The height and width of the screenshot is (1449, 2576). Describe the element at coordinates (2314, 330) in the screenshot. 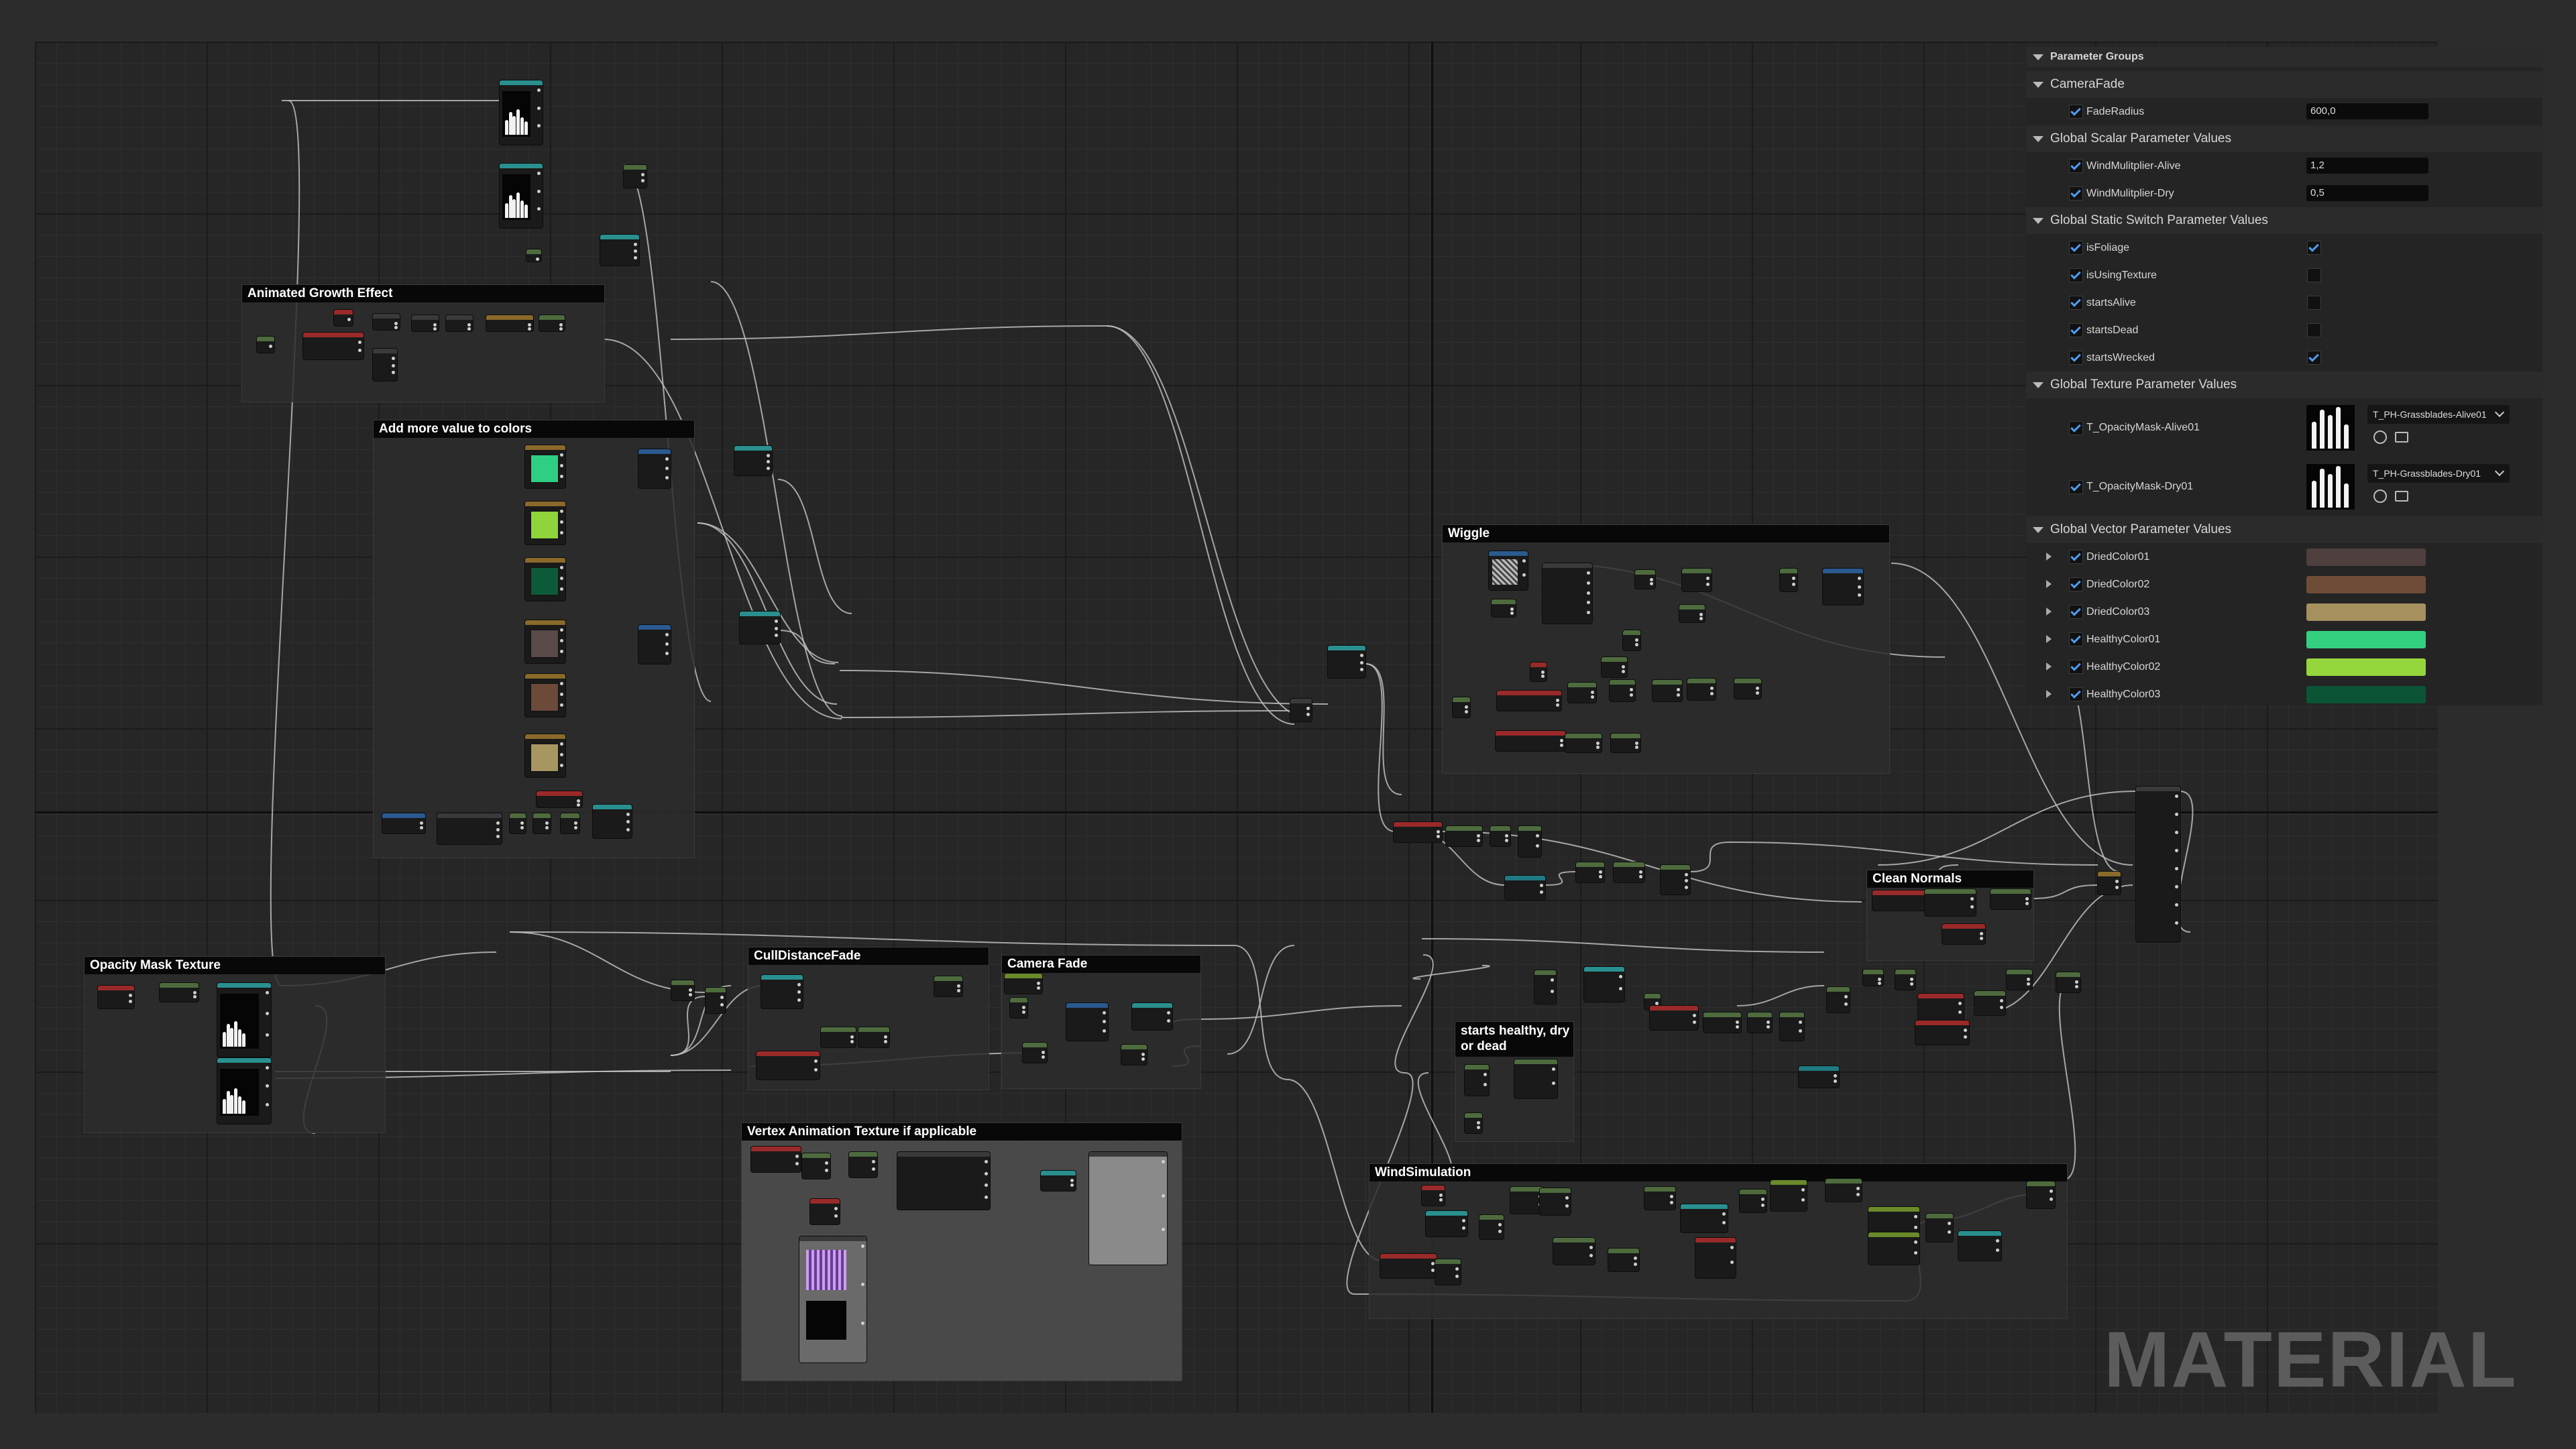

I see `static-switch-checkbox` at that location.